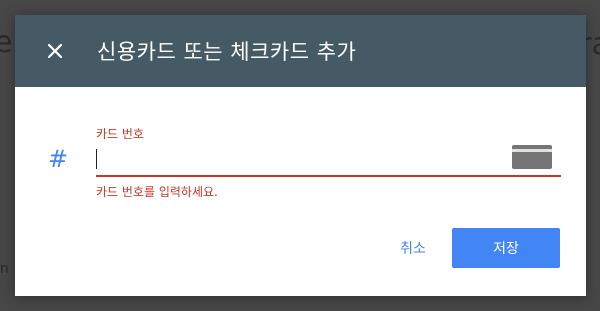  Describe the element at coordinates (4, 269) in the screenshot. I see `background-text-fragment: in` at that location.